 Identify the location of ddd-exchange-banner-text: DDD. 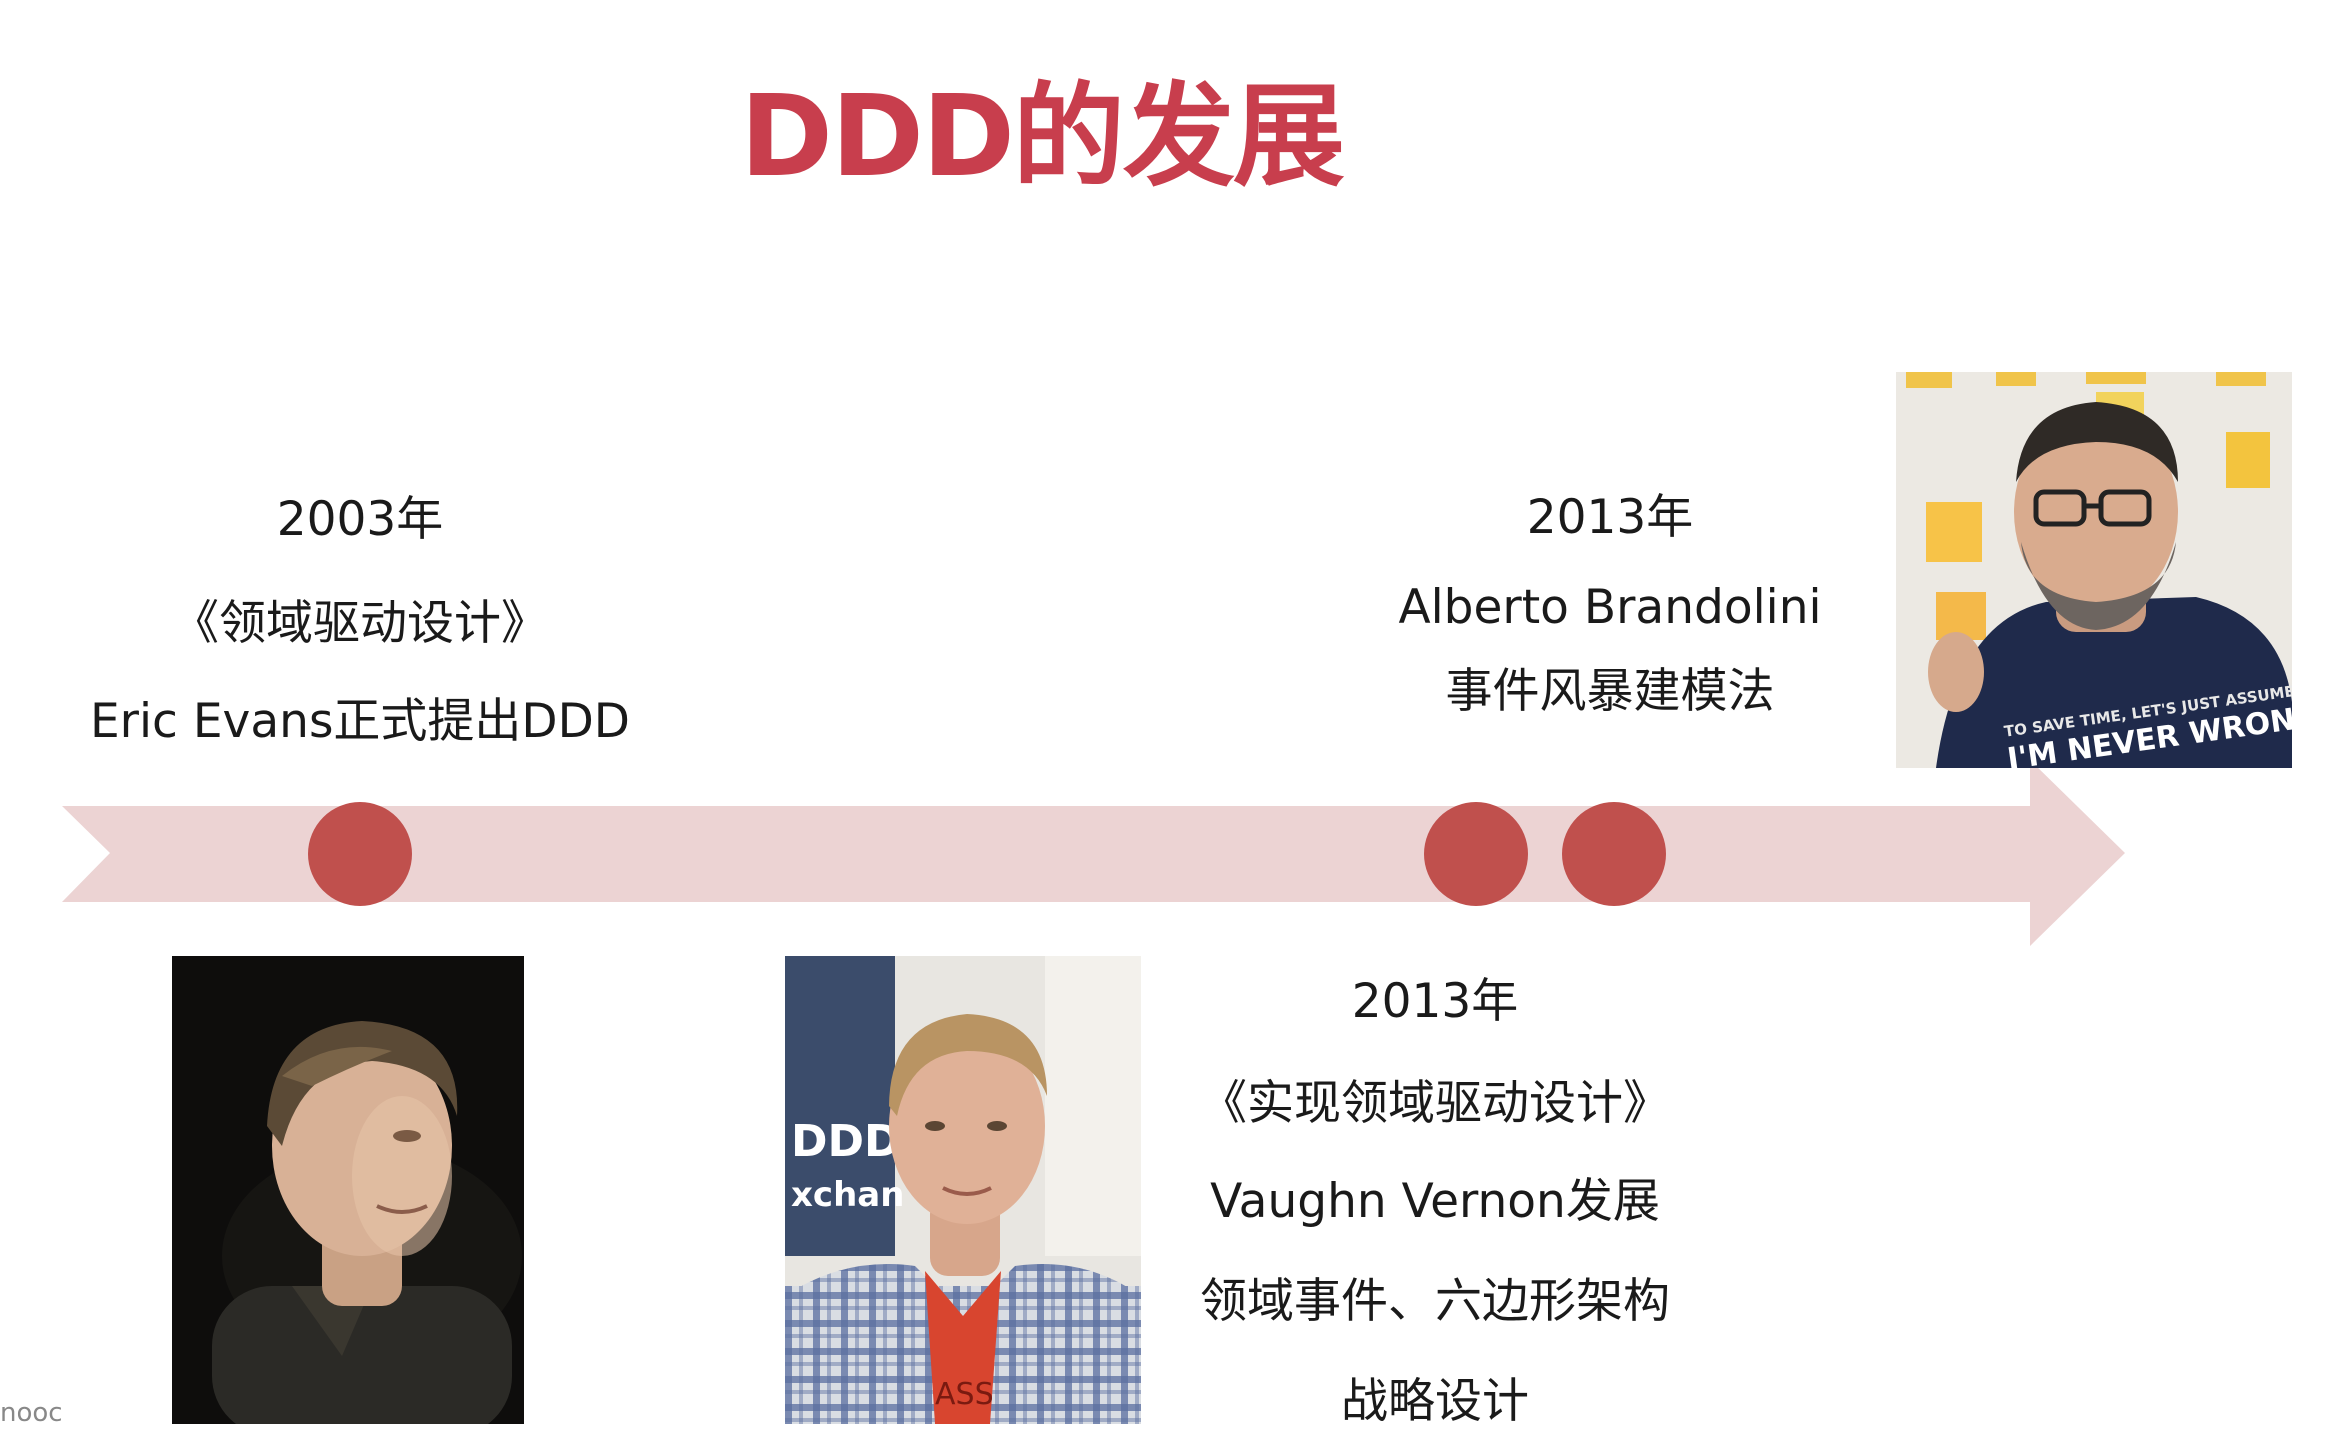
(846, 1141).